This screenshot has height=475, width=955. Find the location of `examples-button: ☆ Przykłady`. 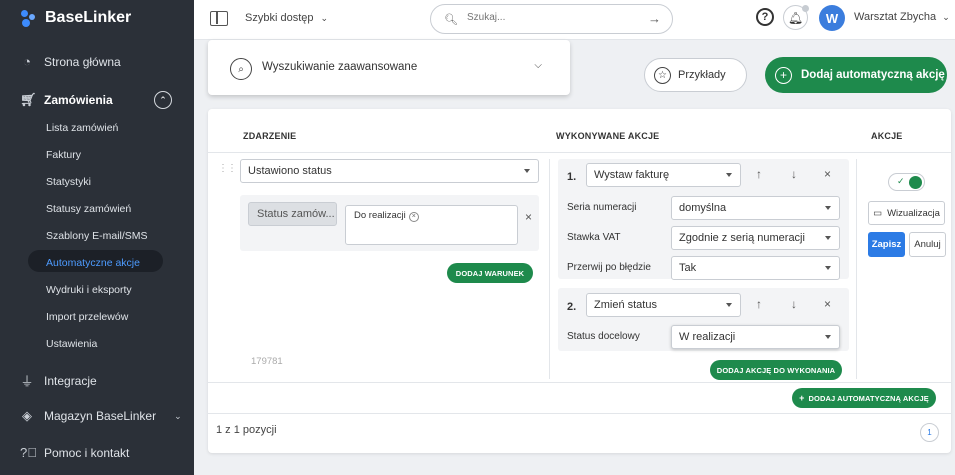

examples-button: ☆ Przykłady is located at coordinates (695, 75).